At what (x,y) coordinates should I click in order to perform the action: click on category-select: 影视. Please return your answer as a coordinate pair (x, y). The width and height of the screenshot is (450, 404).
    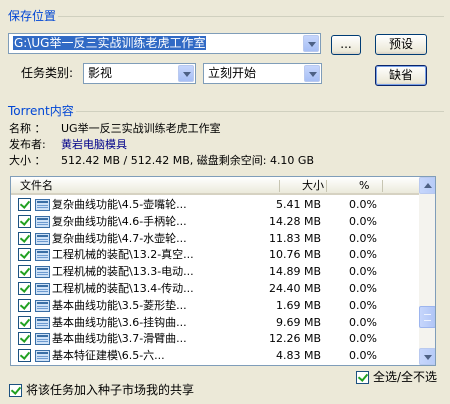
    Looking at the image, I should click on (139, 73).